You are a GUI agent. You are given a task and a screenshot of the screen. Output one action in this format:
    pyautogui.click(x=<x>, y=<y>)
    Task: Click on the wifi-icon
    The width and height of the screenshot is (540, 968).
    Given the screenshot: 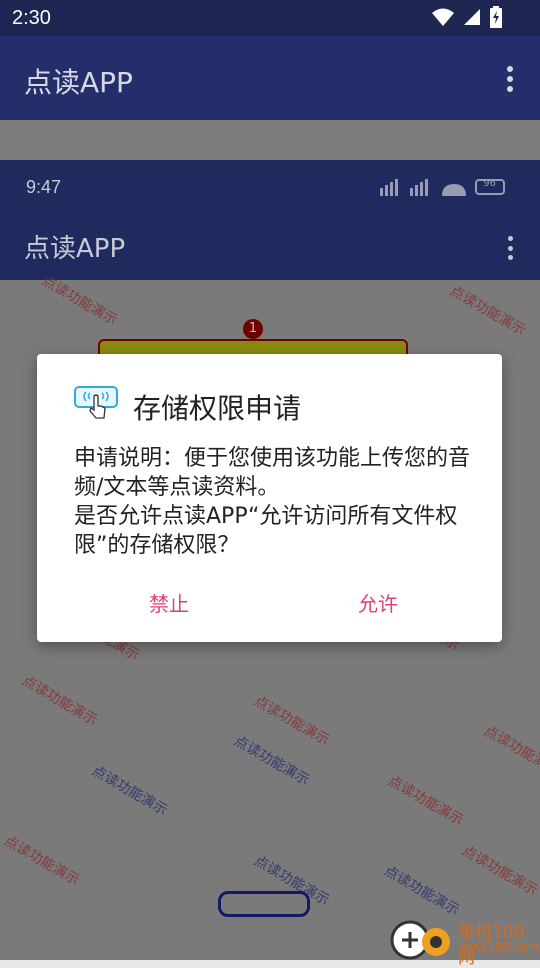 What is the action you would take?
    pyautogui.click(x=443, y=17)
    